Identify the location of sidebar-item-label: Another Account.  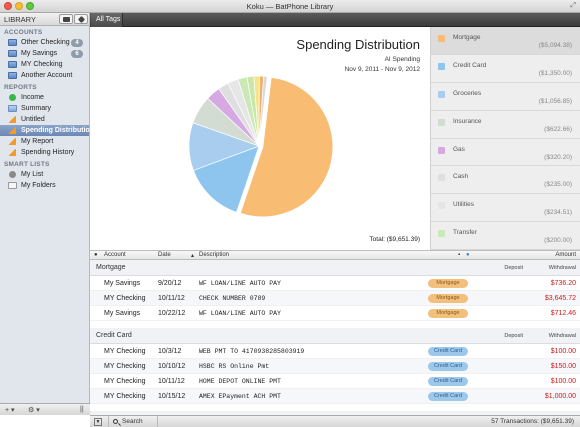
(47, 75).